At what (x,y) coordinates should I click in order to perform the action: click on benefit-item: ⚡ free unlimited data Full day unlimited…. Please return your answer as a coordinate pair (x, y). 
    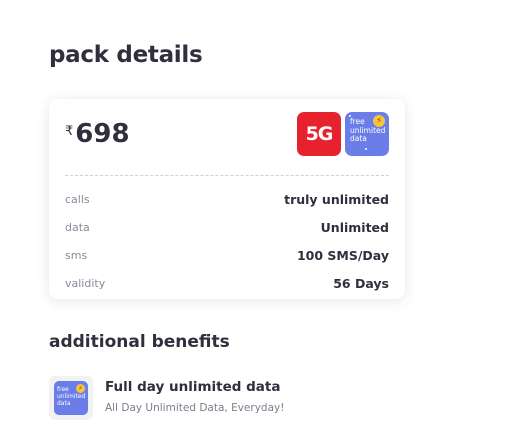
    Looking at the image, I should click on (166, 398).